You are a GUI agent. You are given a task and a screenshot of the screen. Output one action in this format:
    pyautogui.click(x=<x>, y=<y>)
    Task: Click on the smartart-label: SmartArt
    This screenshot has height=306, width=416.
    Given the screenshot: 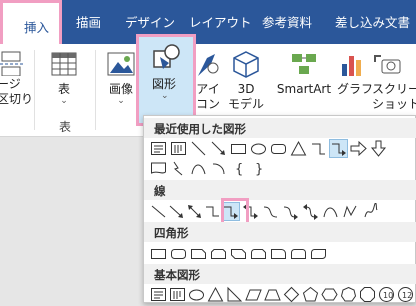 What is the action you would take?
    pyautogui.click(x=304, y=89)
    